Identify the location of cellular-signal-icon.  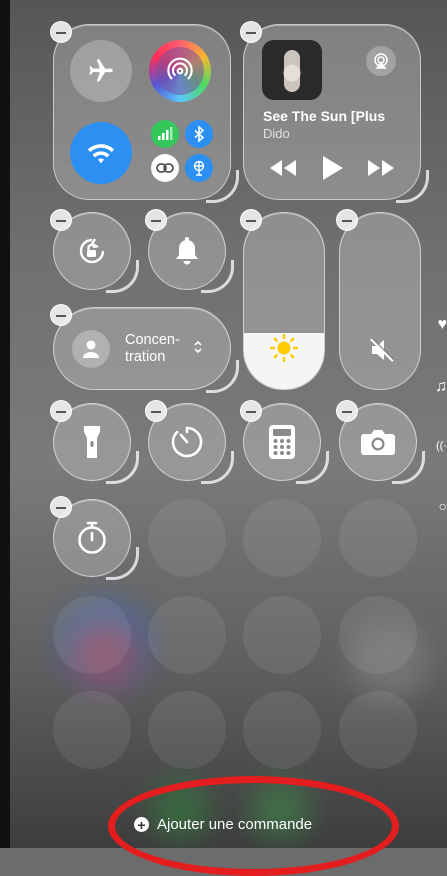
(165, 133).